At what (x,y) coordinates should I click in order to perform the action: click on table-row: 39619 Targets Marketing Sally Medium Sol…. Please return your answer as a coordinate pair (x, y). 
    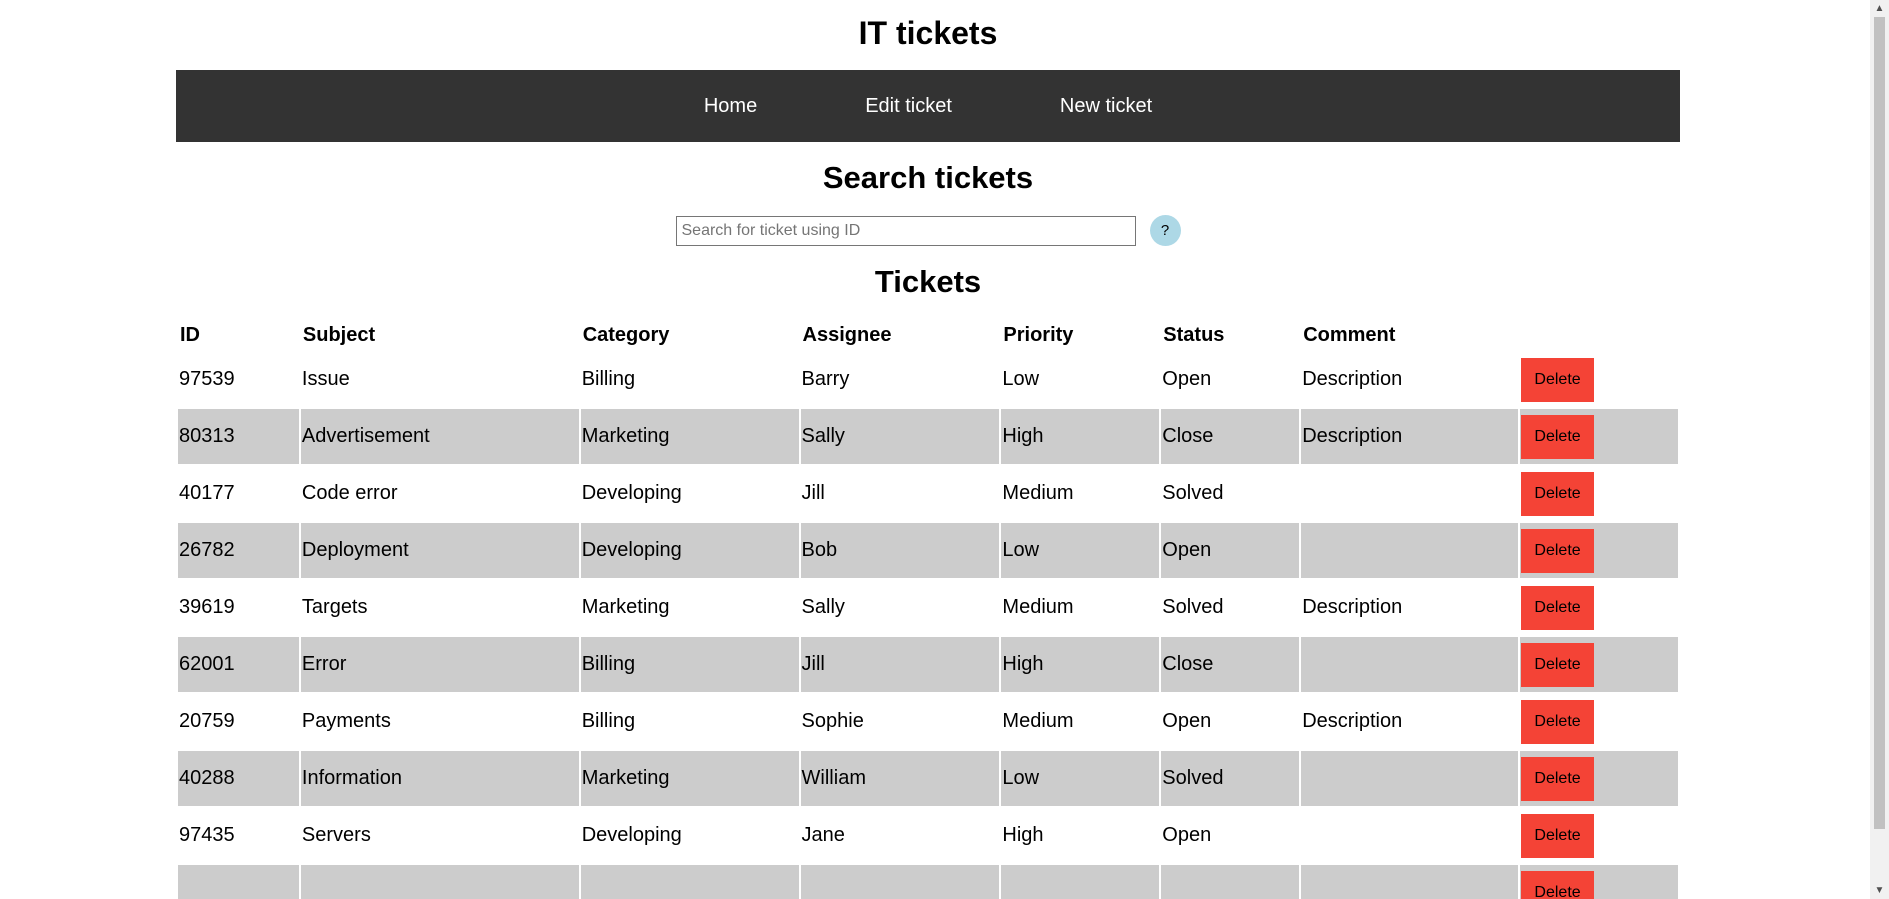
    Looking at the image, I should click on (928, 607).